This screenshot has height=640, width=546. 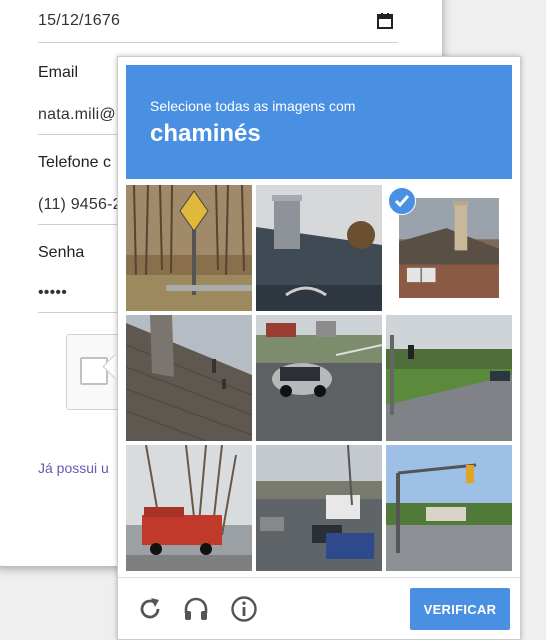 I want to click on birthdate-underline, so click(x=218, y=42).